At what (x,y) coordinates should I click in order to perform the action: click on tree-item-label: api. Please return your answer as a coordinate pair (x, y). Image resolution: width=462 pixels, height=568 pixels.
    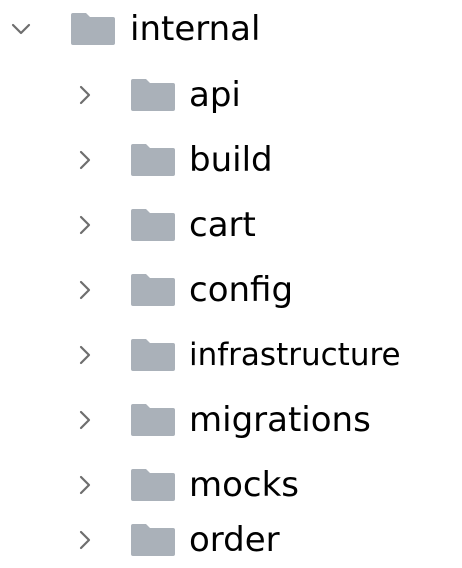
    Looking at the image, I should click on (215, 95).